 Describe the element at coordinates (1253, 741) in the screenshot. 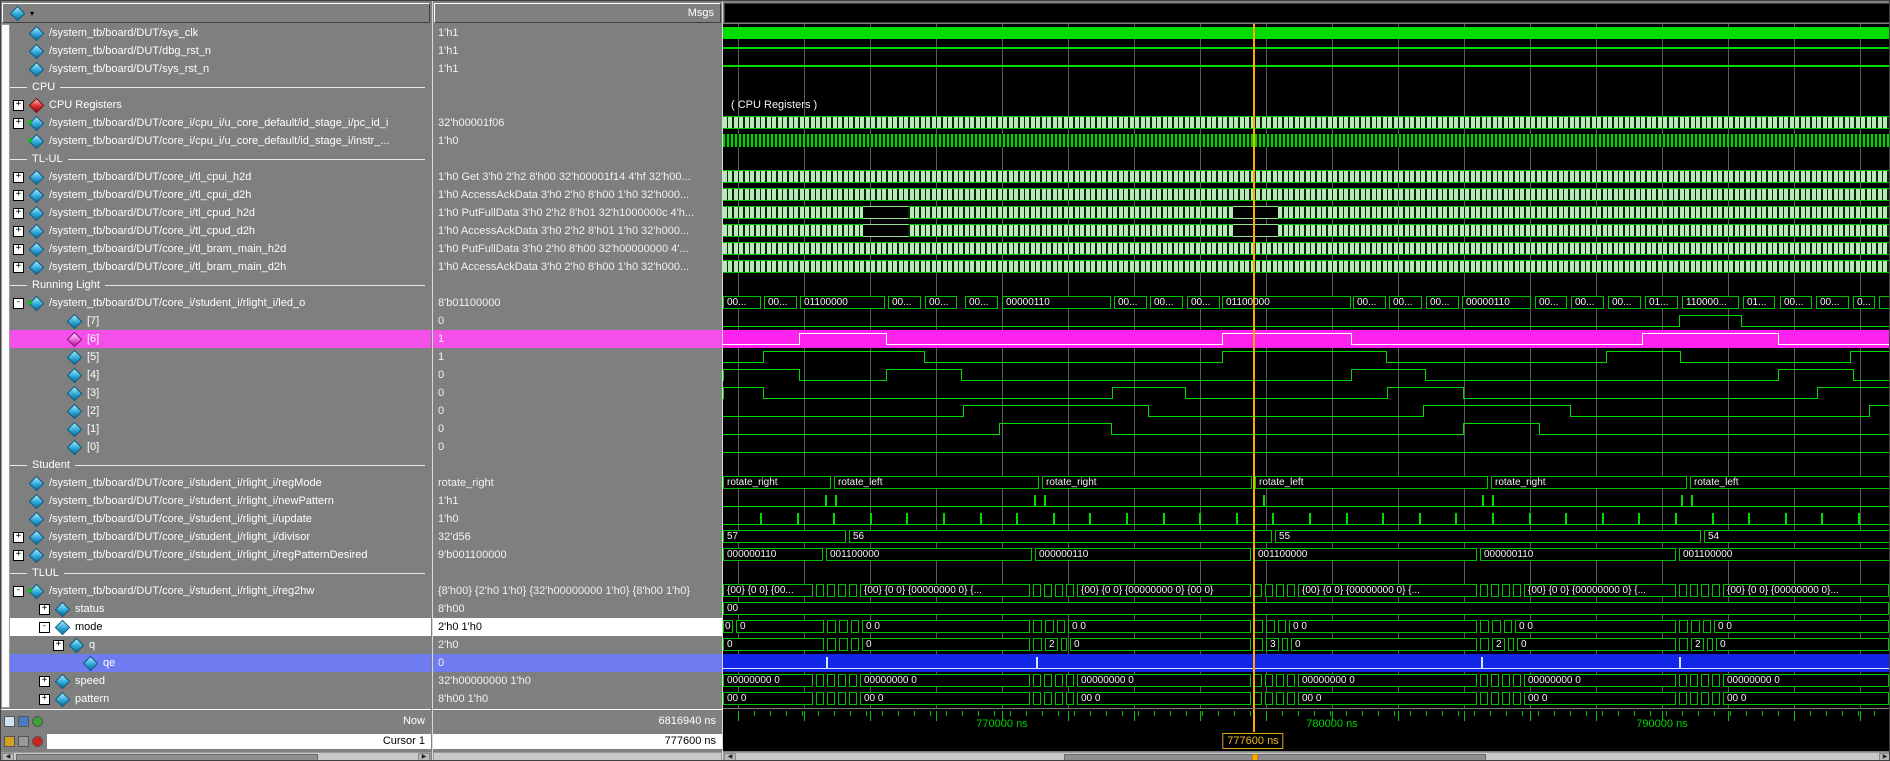

I see `cursor-time-badge: 777600 ns` at that location.